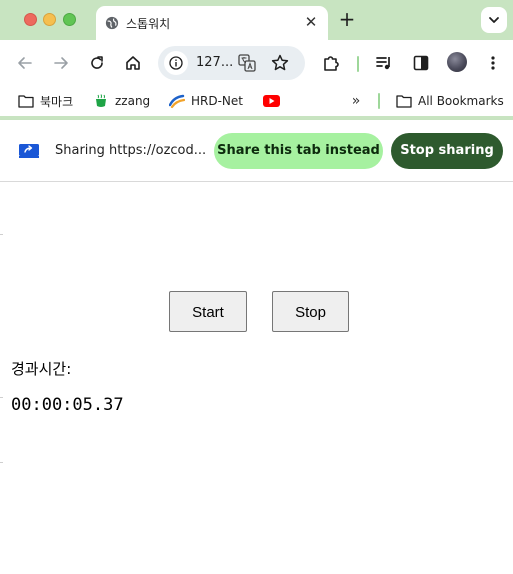 The height and width of the screenshot is (574, 513). I want to click on media-controls-button, so click(384, 63).